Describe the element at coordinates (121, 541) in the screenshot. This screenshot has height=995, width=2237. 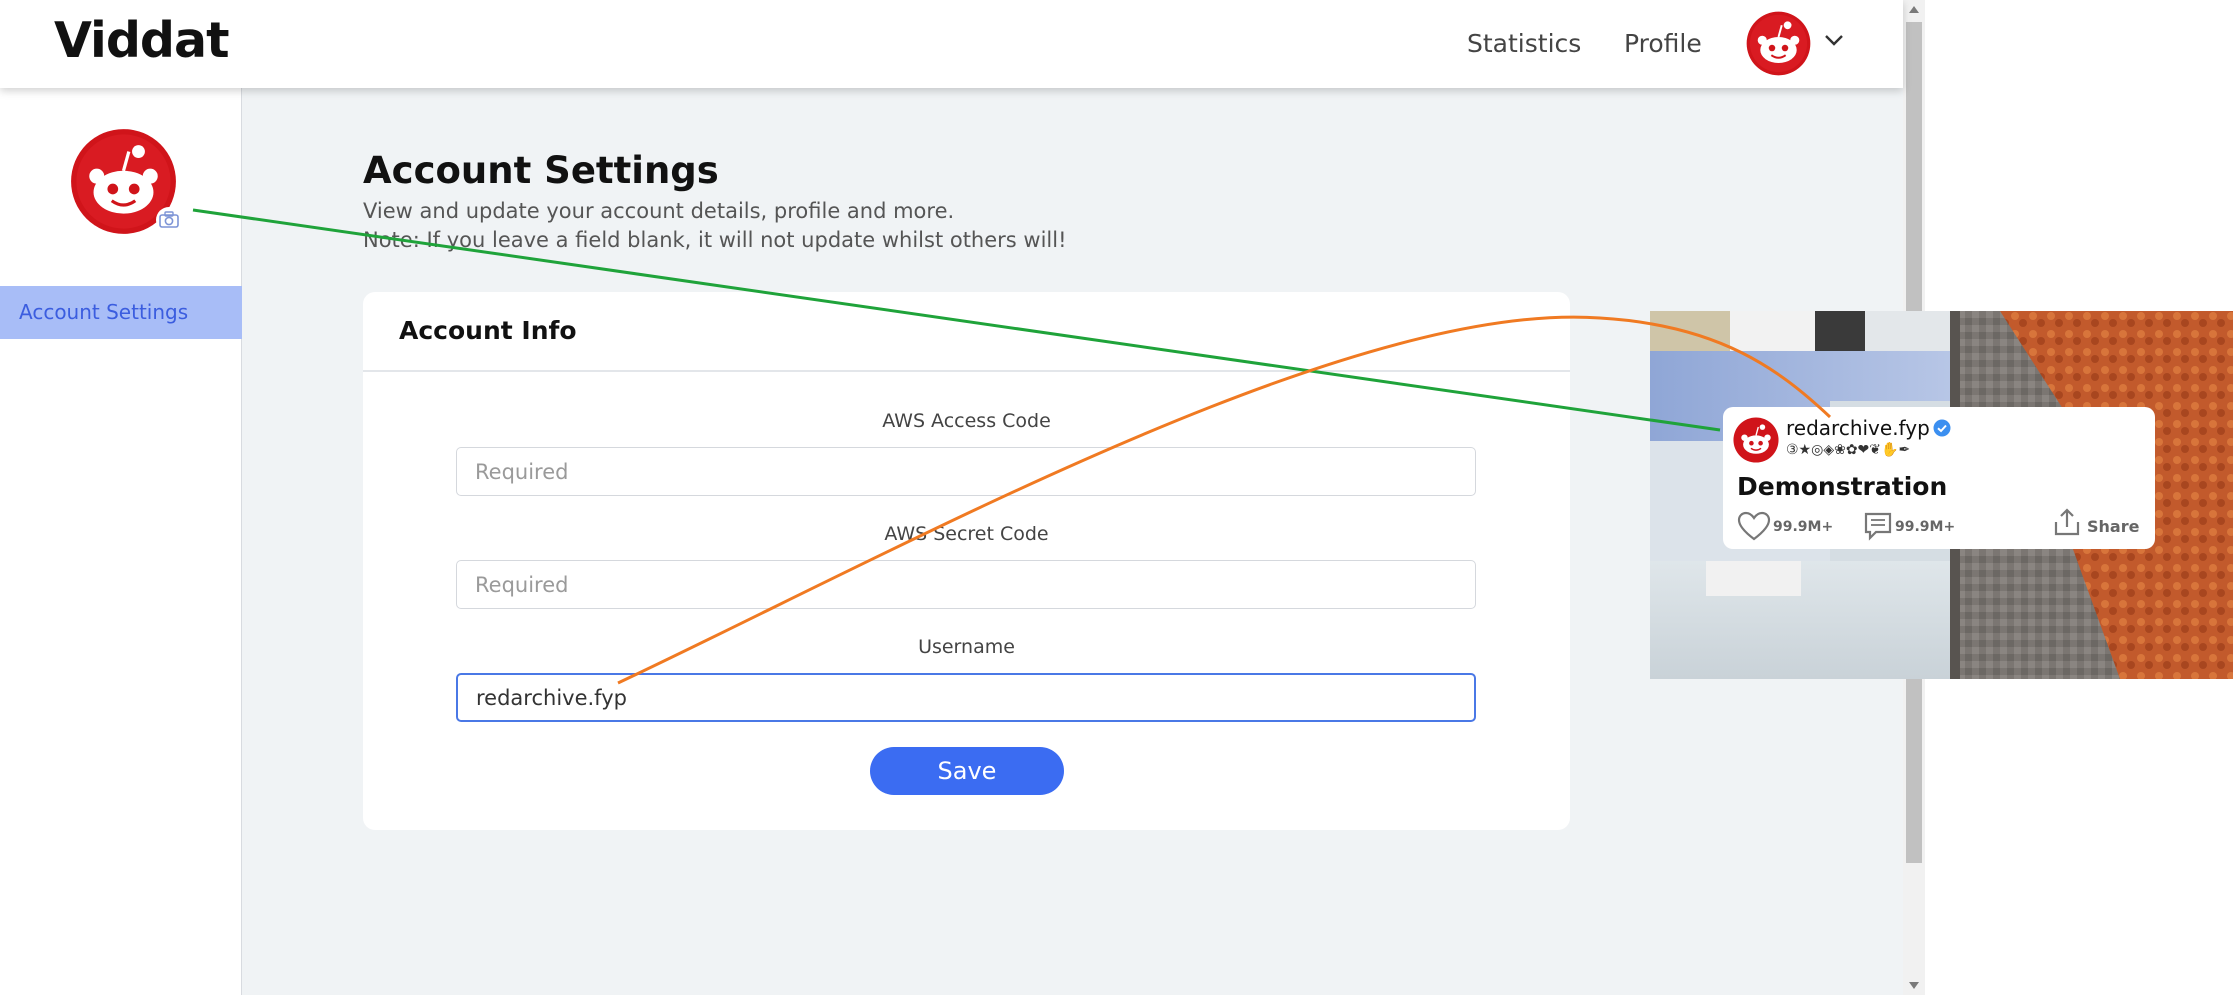
I see `sidebar: Account Settings` at that location.